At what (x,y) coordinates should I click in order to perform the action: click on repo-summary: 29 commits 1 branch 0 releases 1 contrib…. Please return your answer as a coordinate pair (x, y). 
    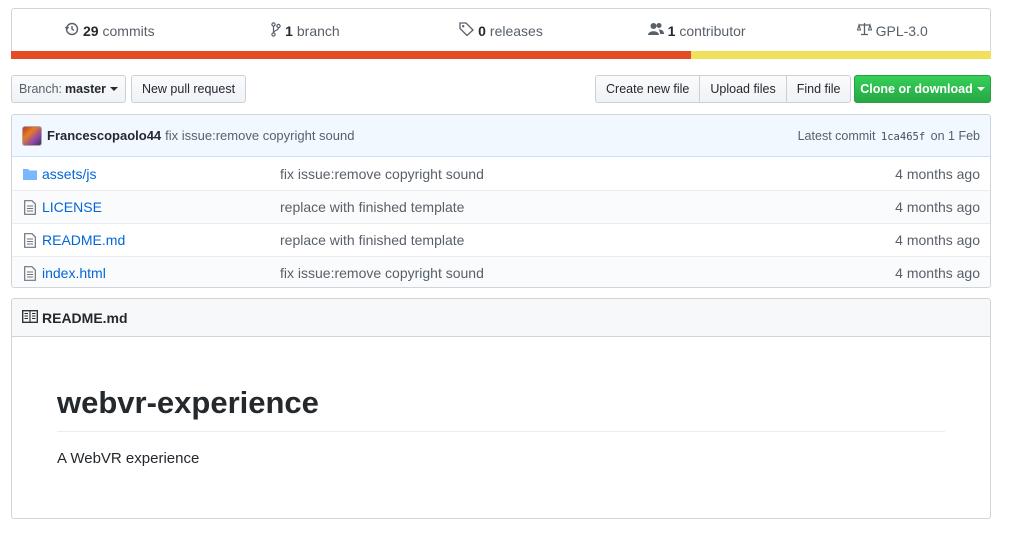
    Looking at the image, I should click on (501, 33).